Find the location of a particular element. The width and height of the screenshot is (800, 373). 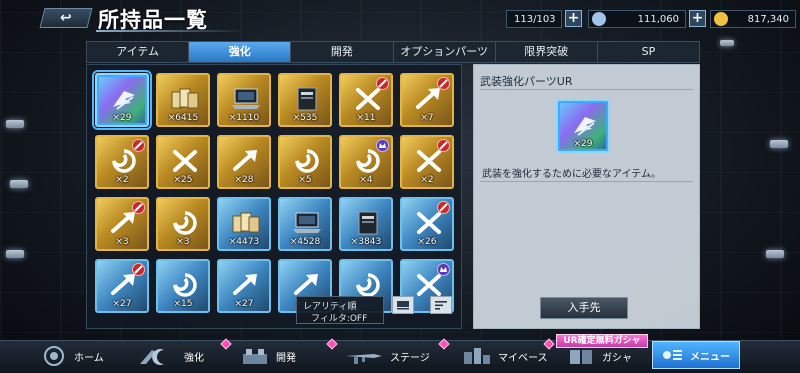

nav-enhance: 強化 is located at coordinates (171, 356).